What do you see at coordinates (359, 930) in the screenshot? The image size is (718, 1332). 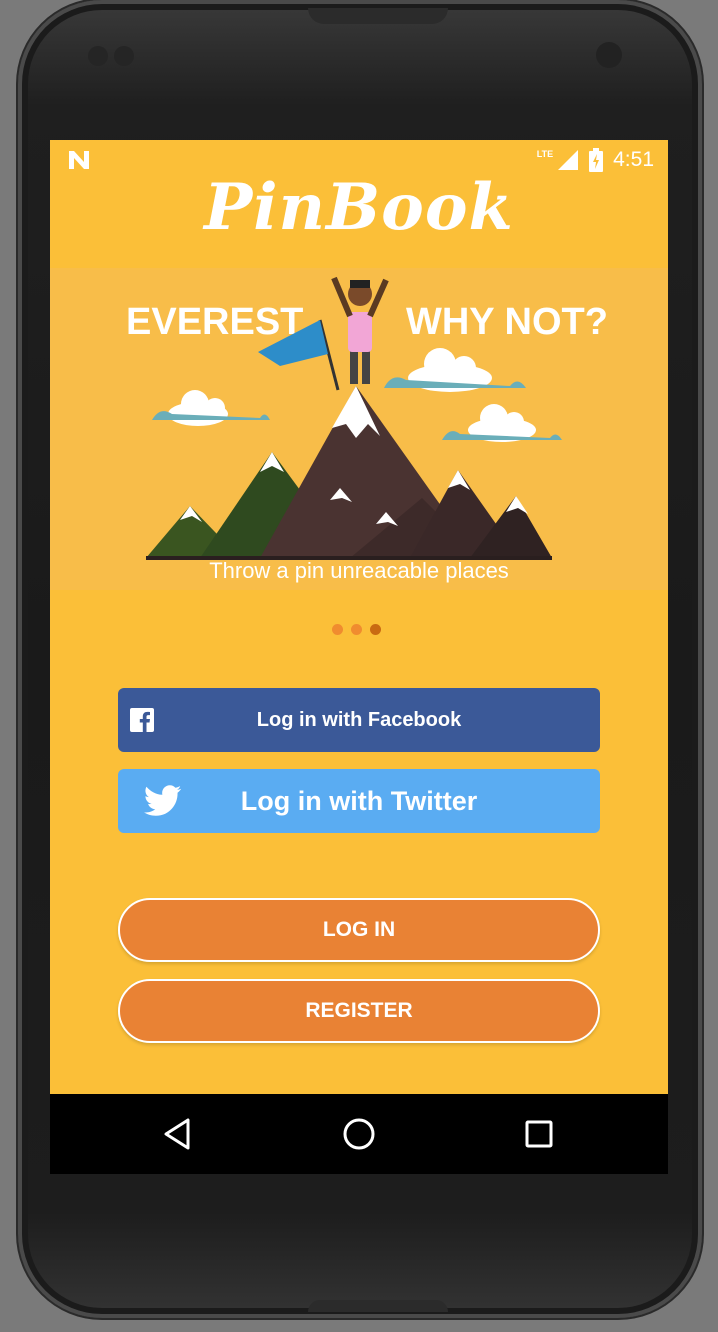 I see `login-button: LOG IN` at bounding box center [359, 930].